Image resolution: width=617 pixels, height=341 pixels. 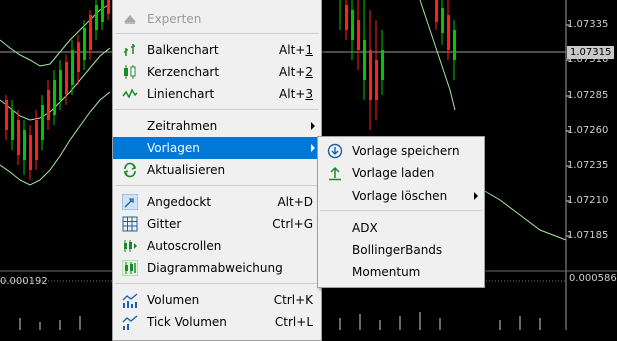 I want to click on save-template-icon, so click(x=335, y=151).